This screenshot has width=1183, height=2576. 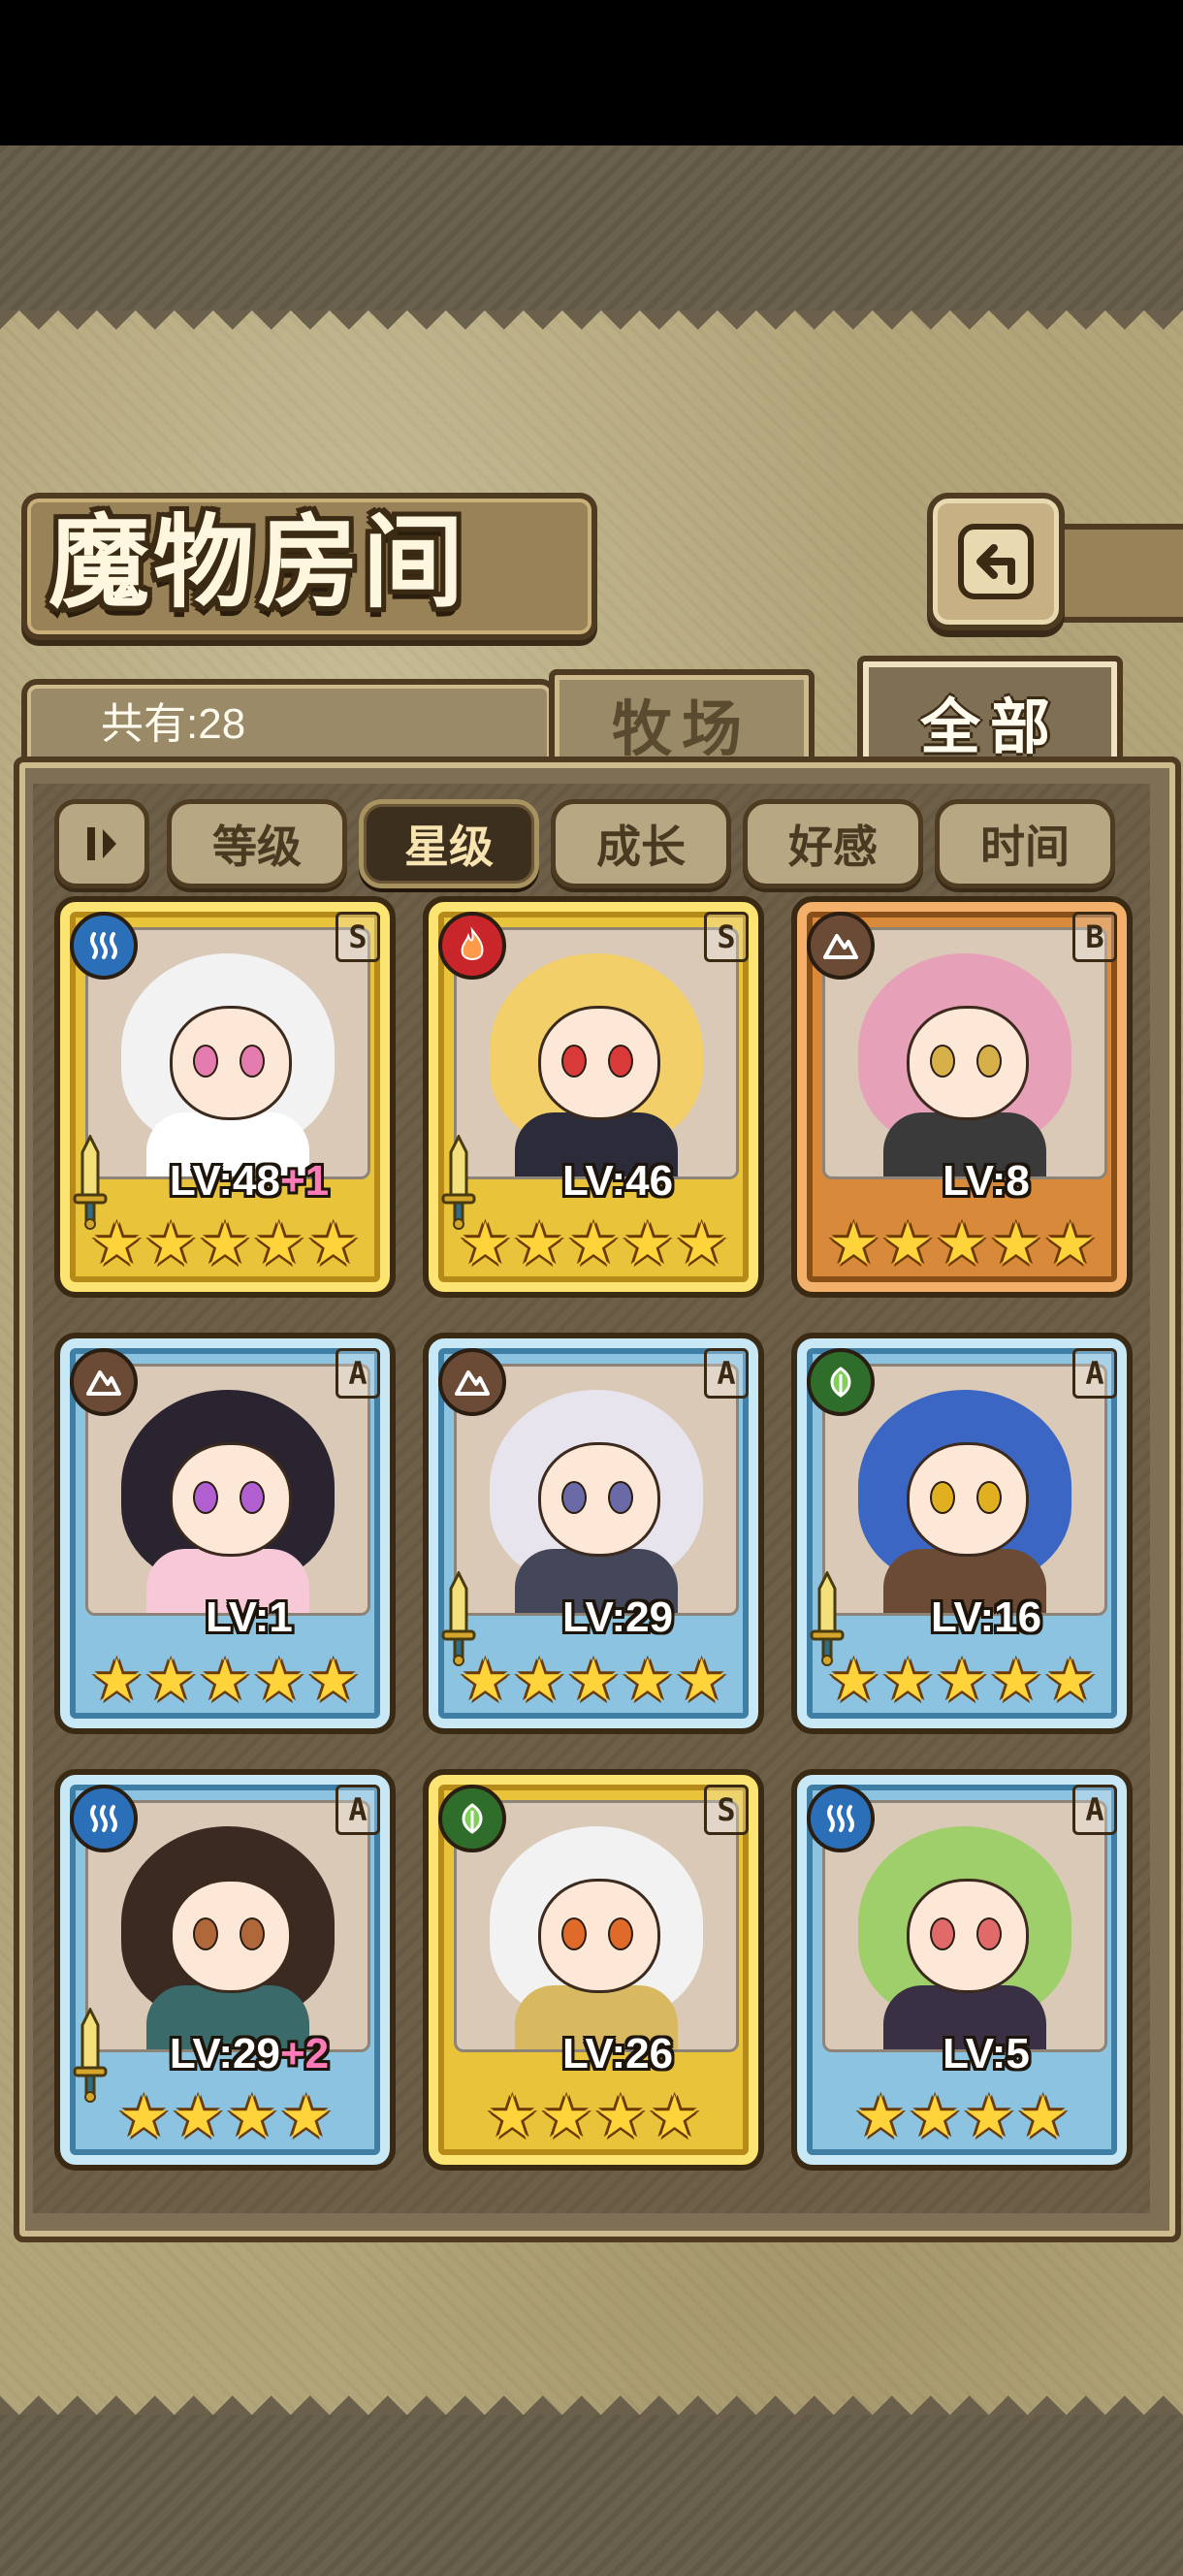 What do you see at coordinates (472, 946) in the screenshot?
I see `flame-icon` at bounding box center [472, 946].